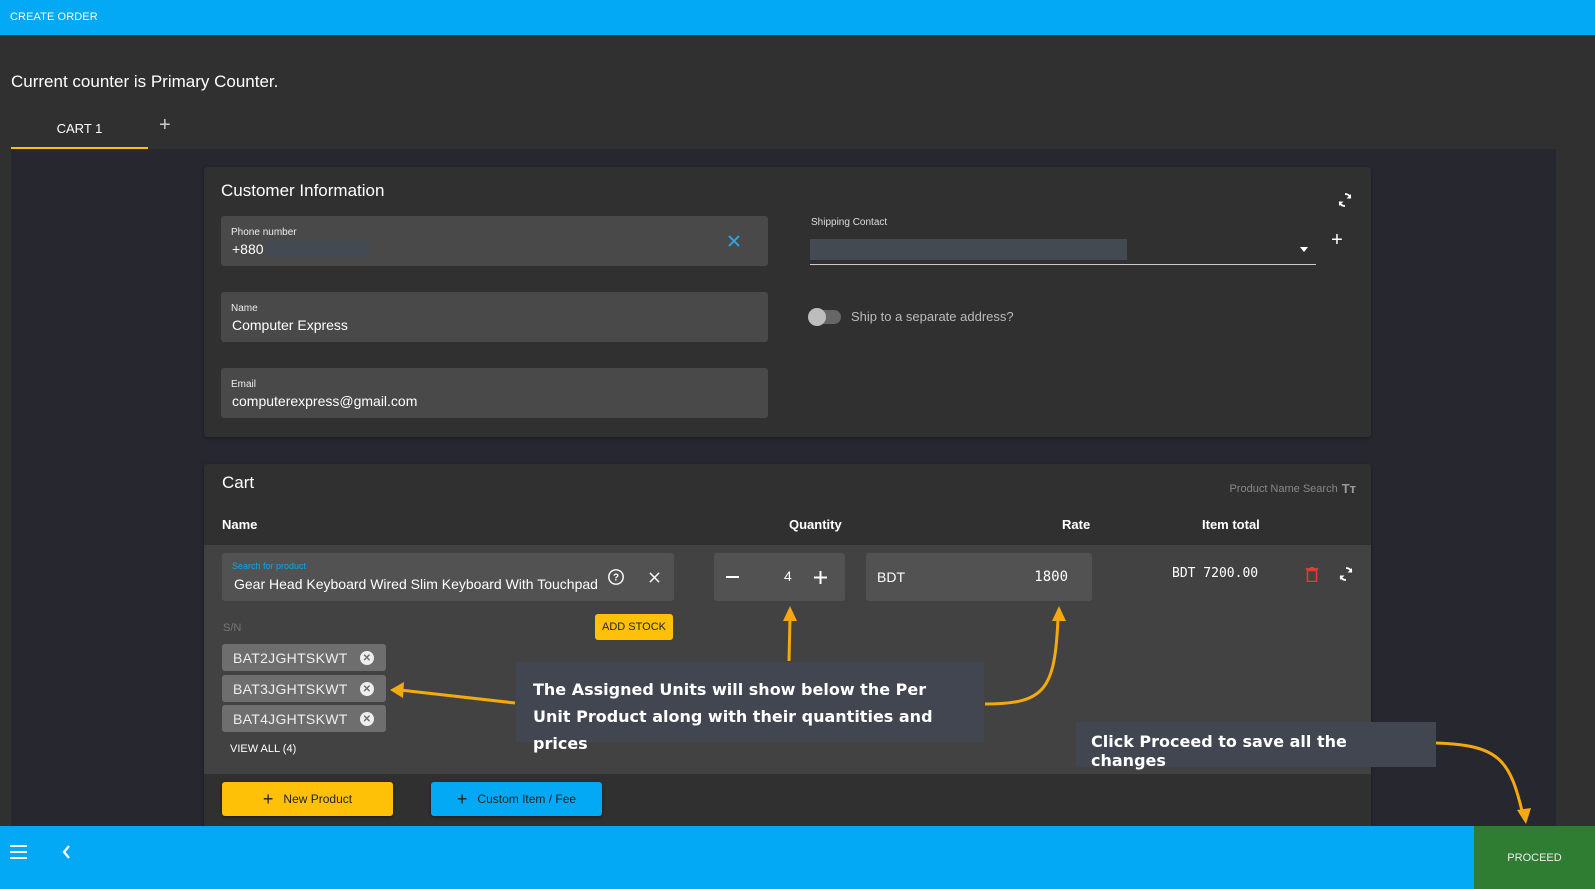 This screenshot has height=889, width=1595. Describe the element at coordinates (817, 317) in the screenshot. I see `toggle-knob` at that location.